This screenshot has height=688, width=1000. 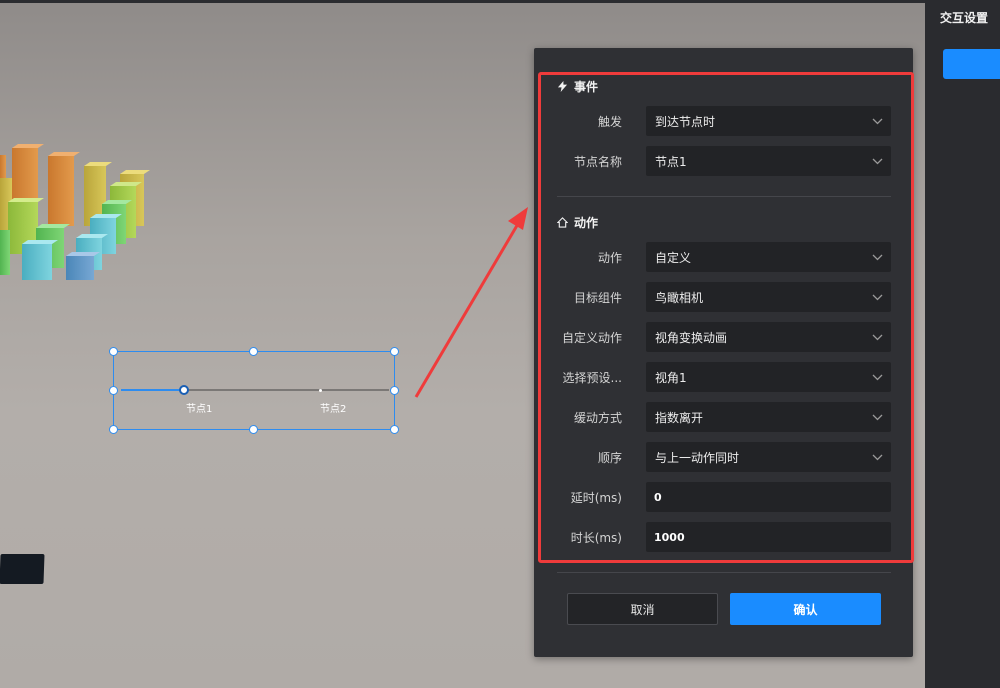 What do you see at coordinates (768, 377) in the screenshot?
I see `preset-select: 视角1` at bounding box center [768, 377].